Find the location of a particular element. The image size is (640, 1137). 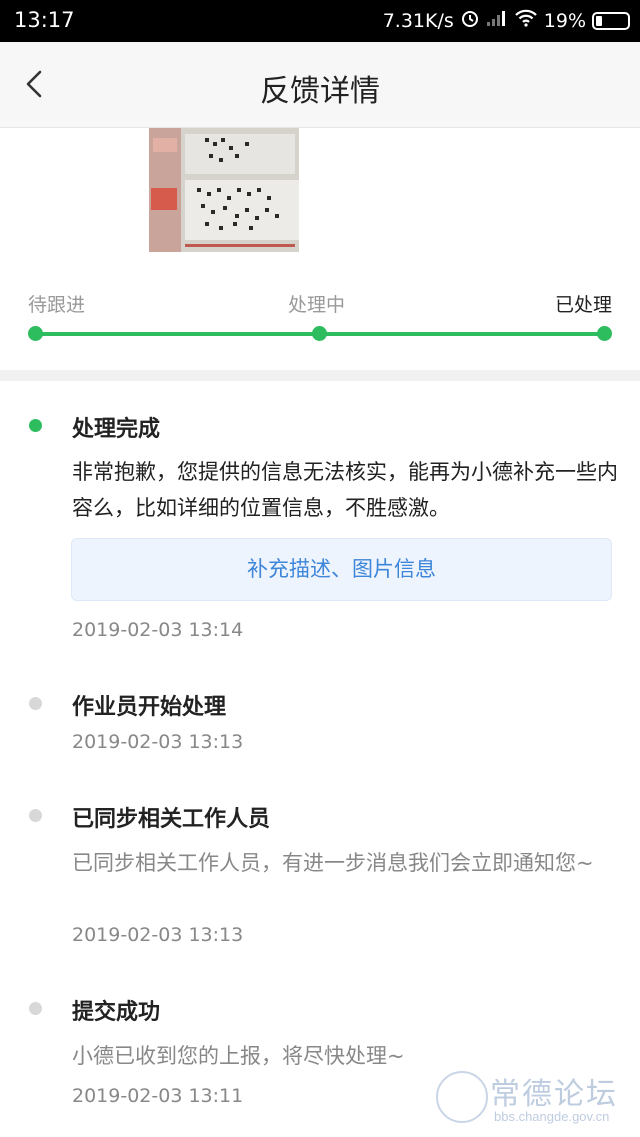

status-bar: 13:17 7.31K/s 19% is located at coordinates (320, 21).